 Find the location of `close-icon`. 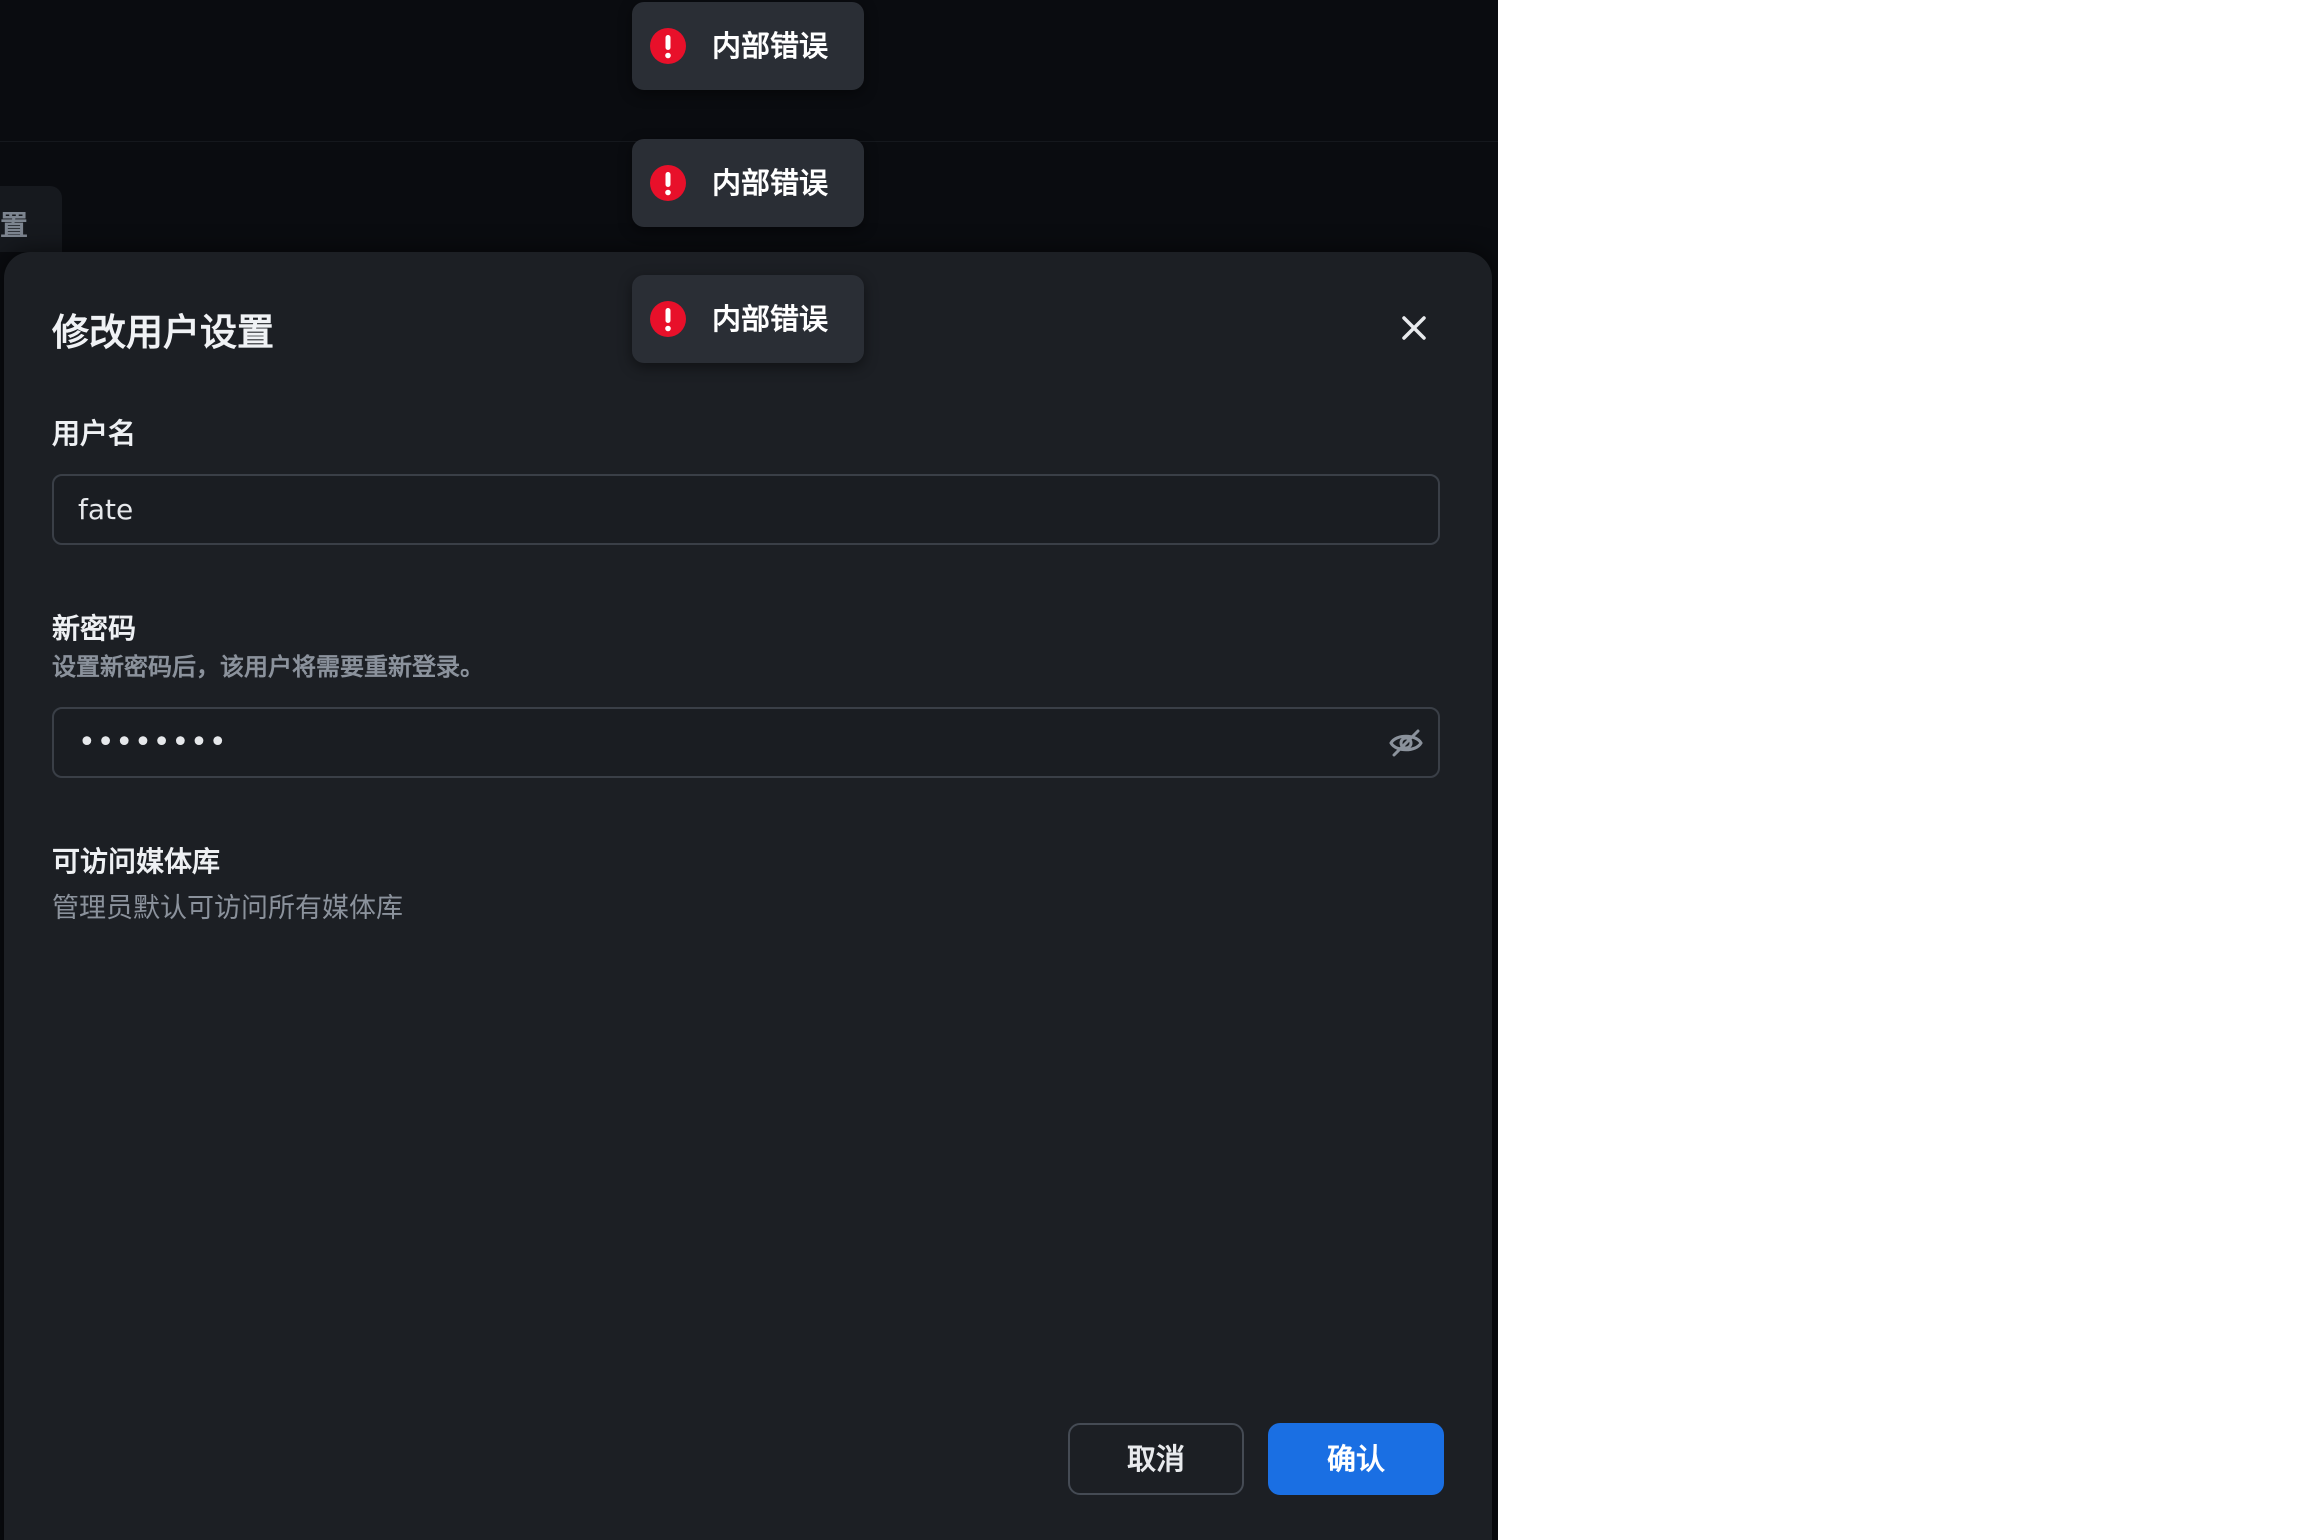

close-icon is located at coordinates (1414, 328).